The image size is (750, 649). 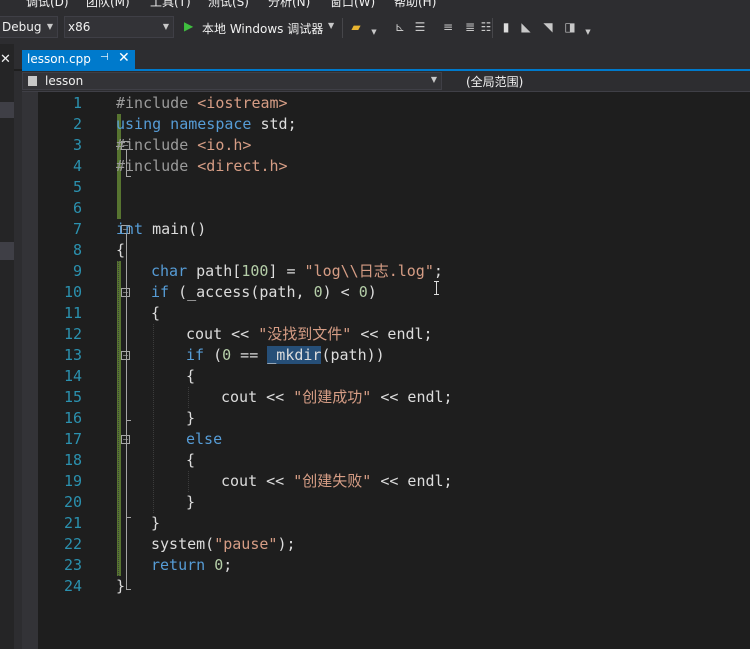 I want to click on browse-icon: ▰, so click(x=356, y=27).